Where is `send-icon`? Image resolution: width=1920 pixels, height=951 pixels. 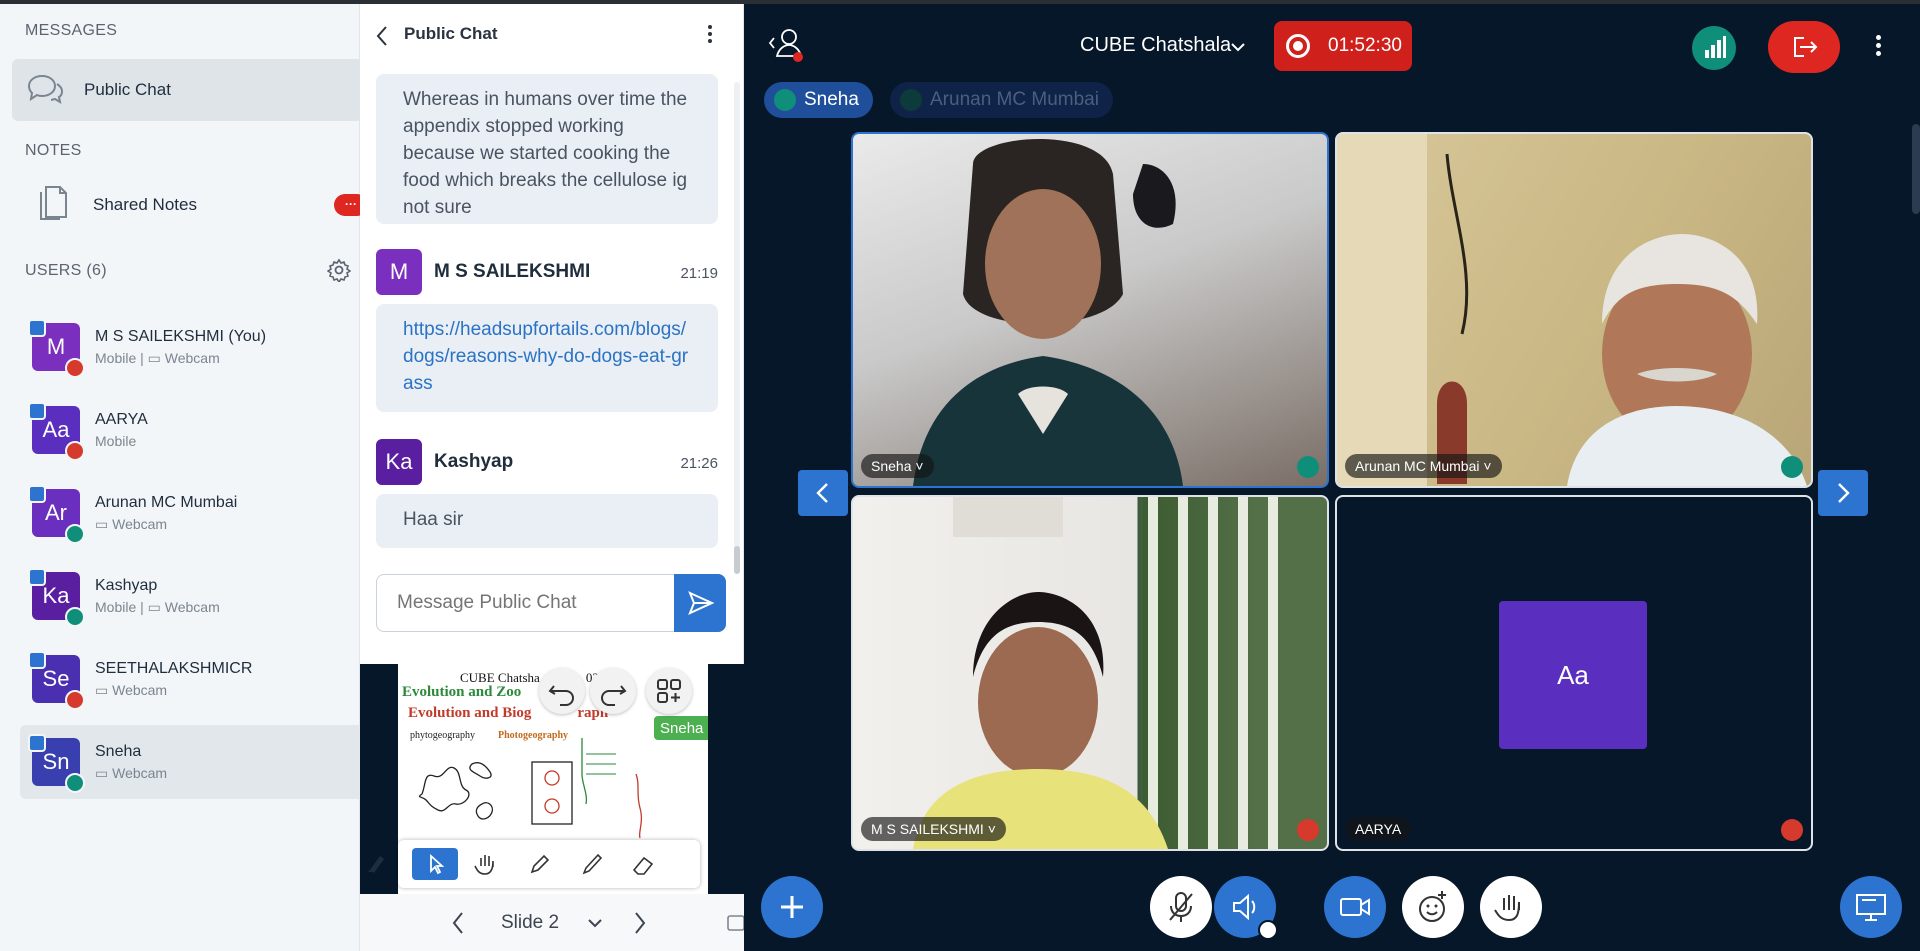
send-icon is located at coordinates (701, 603).